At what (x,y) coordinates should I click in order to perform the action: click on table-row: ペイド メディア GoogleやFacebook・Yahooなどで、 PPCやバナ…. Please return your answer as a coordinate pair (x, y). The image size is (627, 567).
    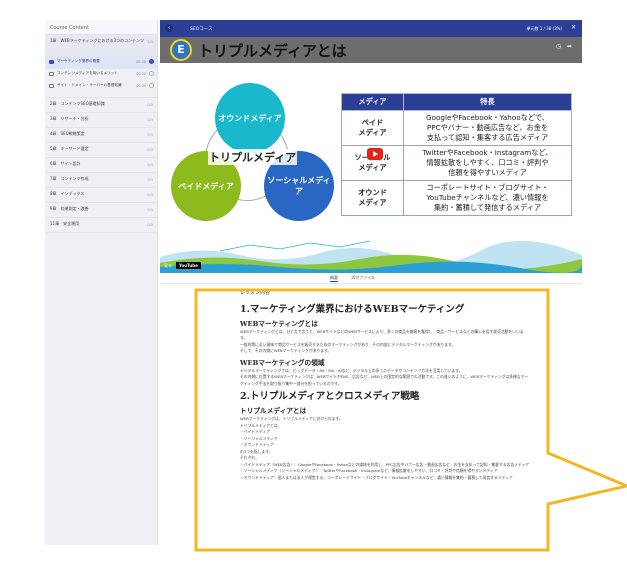
    Looking at the image, I should click on (456, 128).